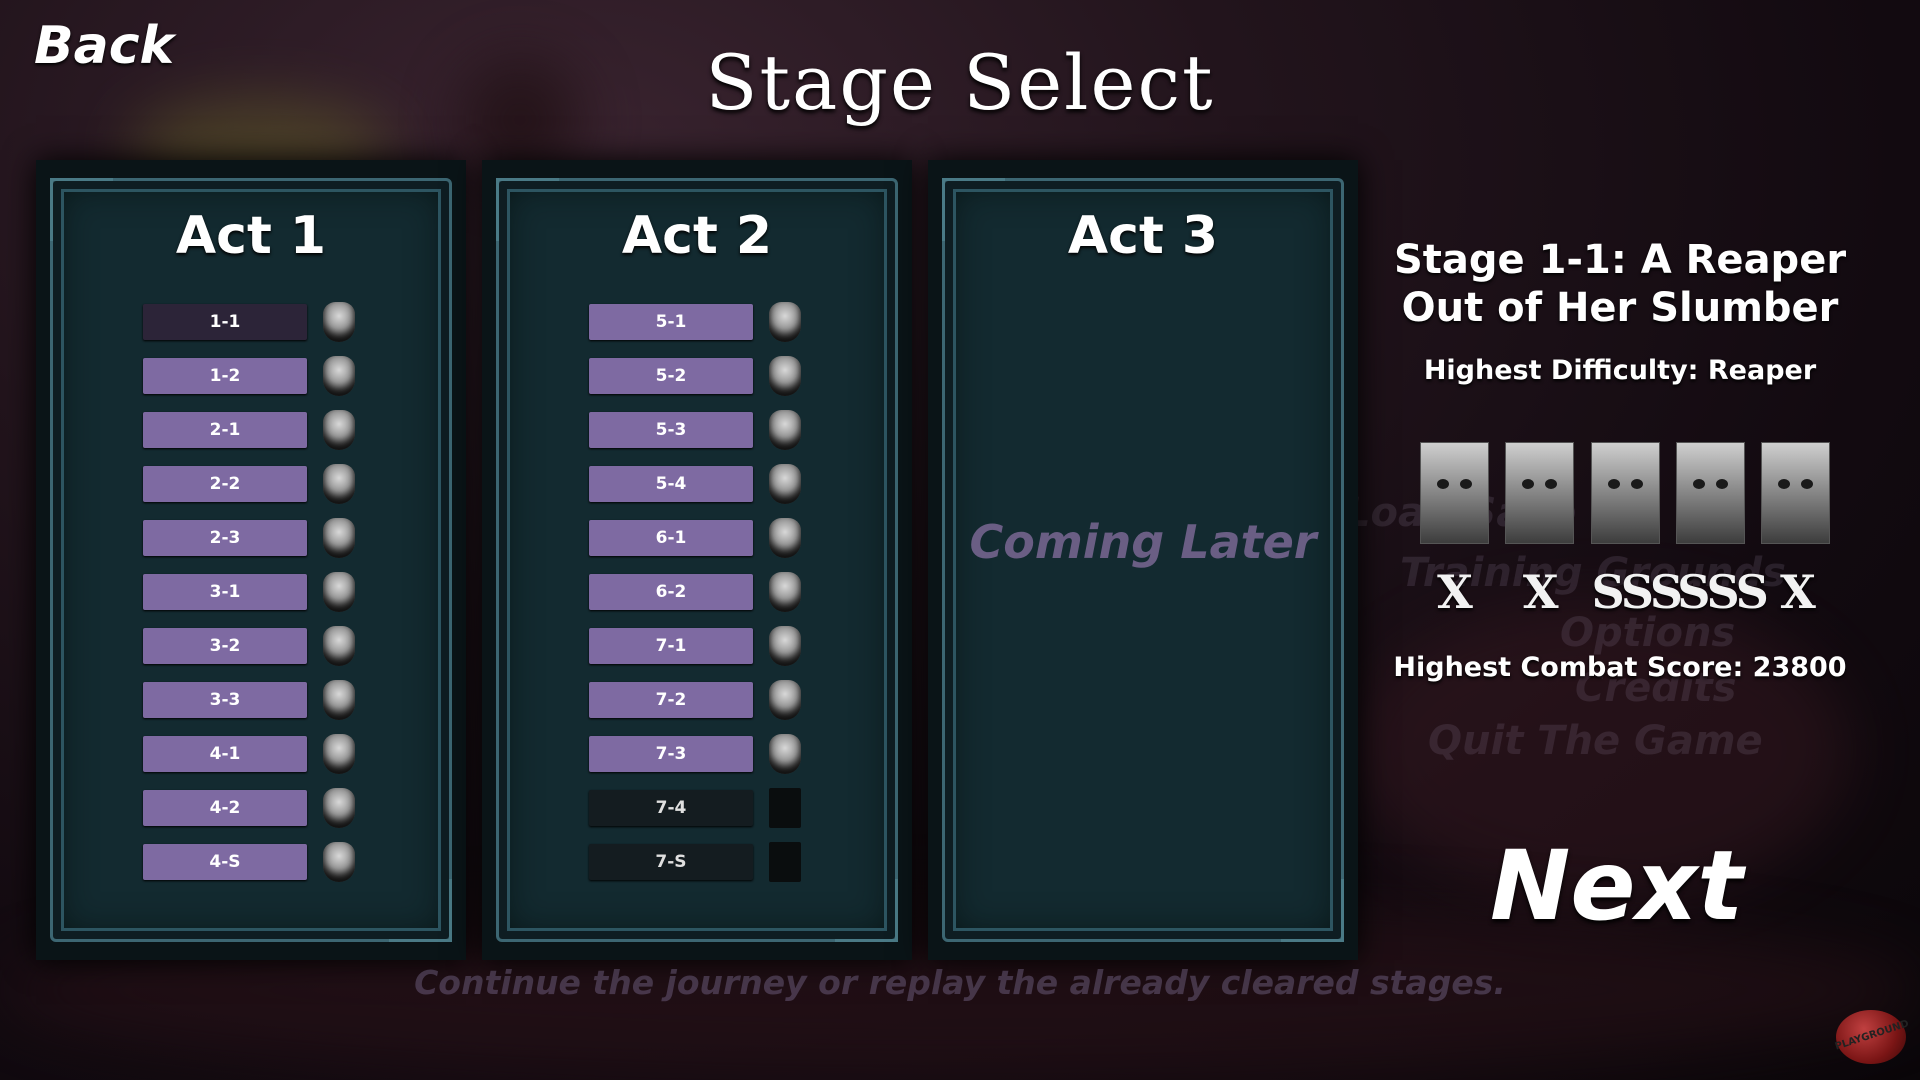 This screenshot has width=1920, height=1080. I want to click on stage-row: 3-2, so click(304, 646).